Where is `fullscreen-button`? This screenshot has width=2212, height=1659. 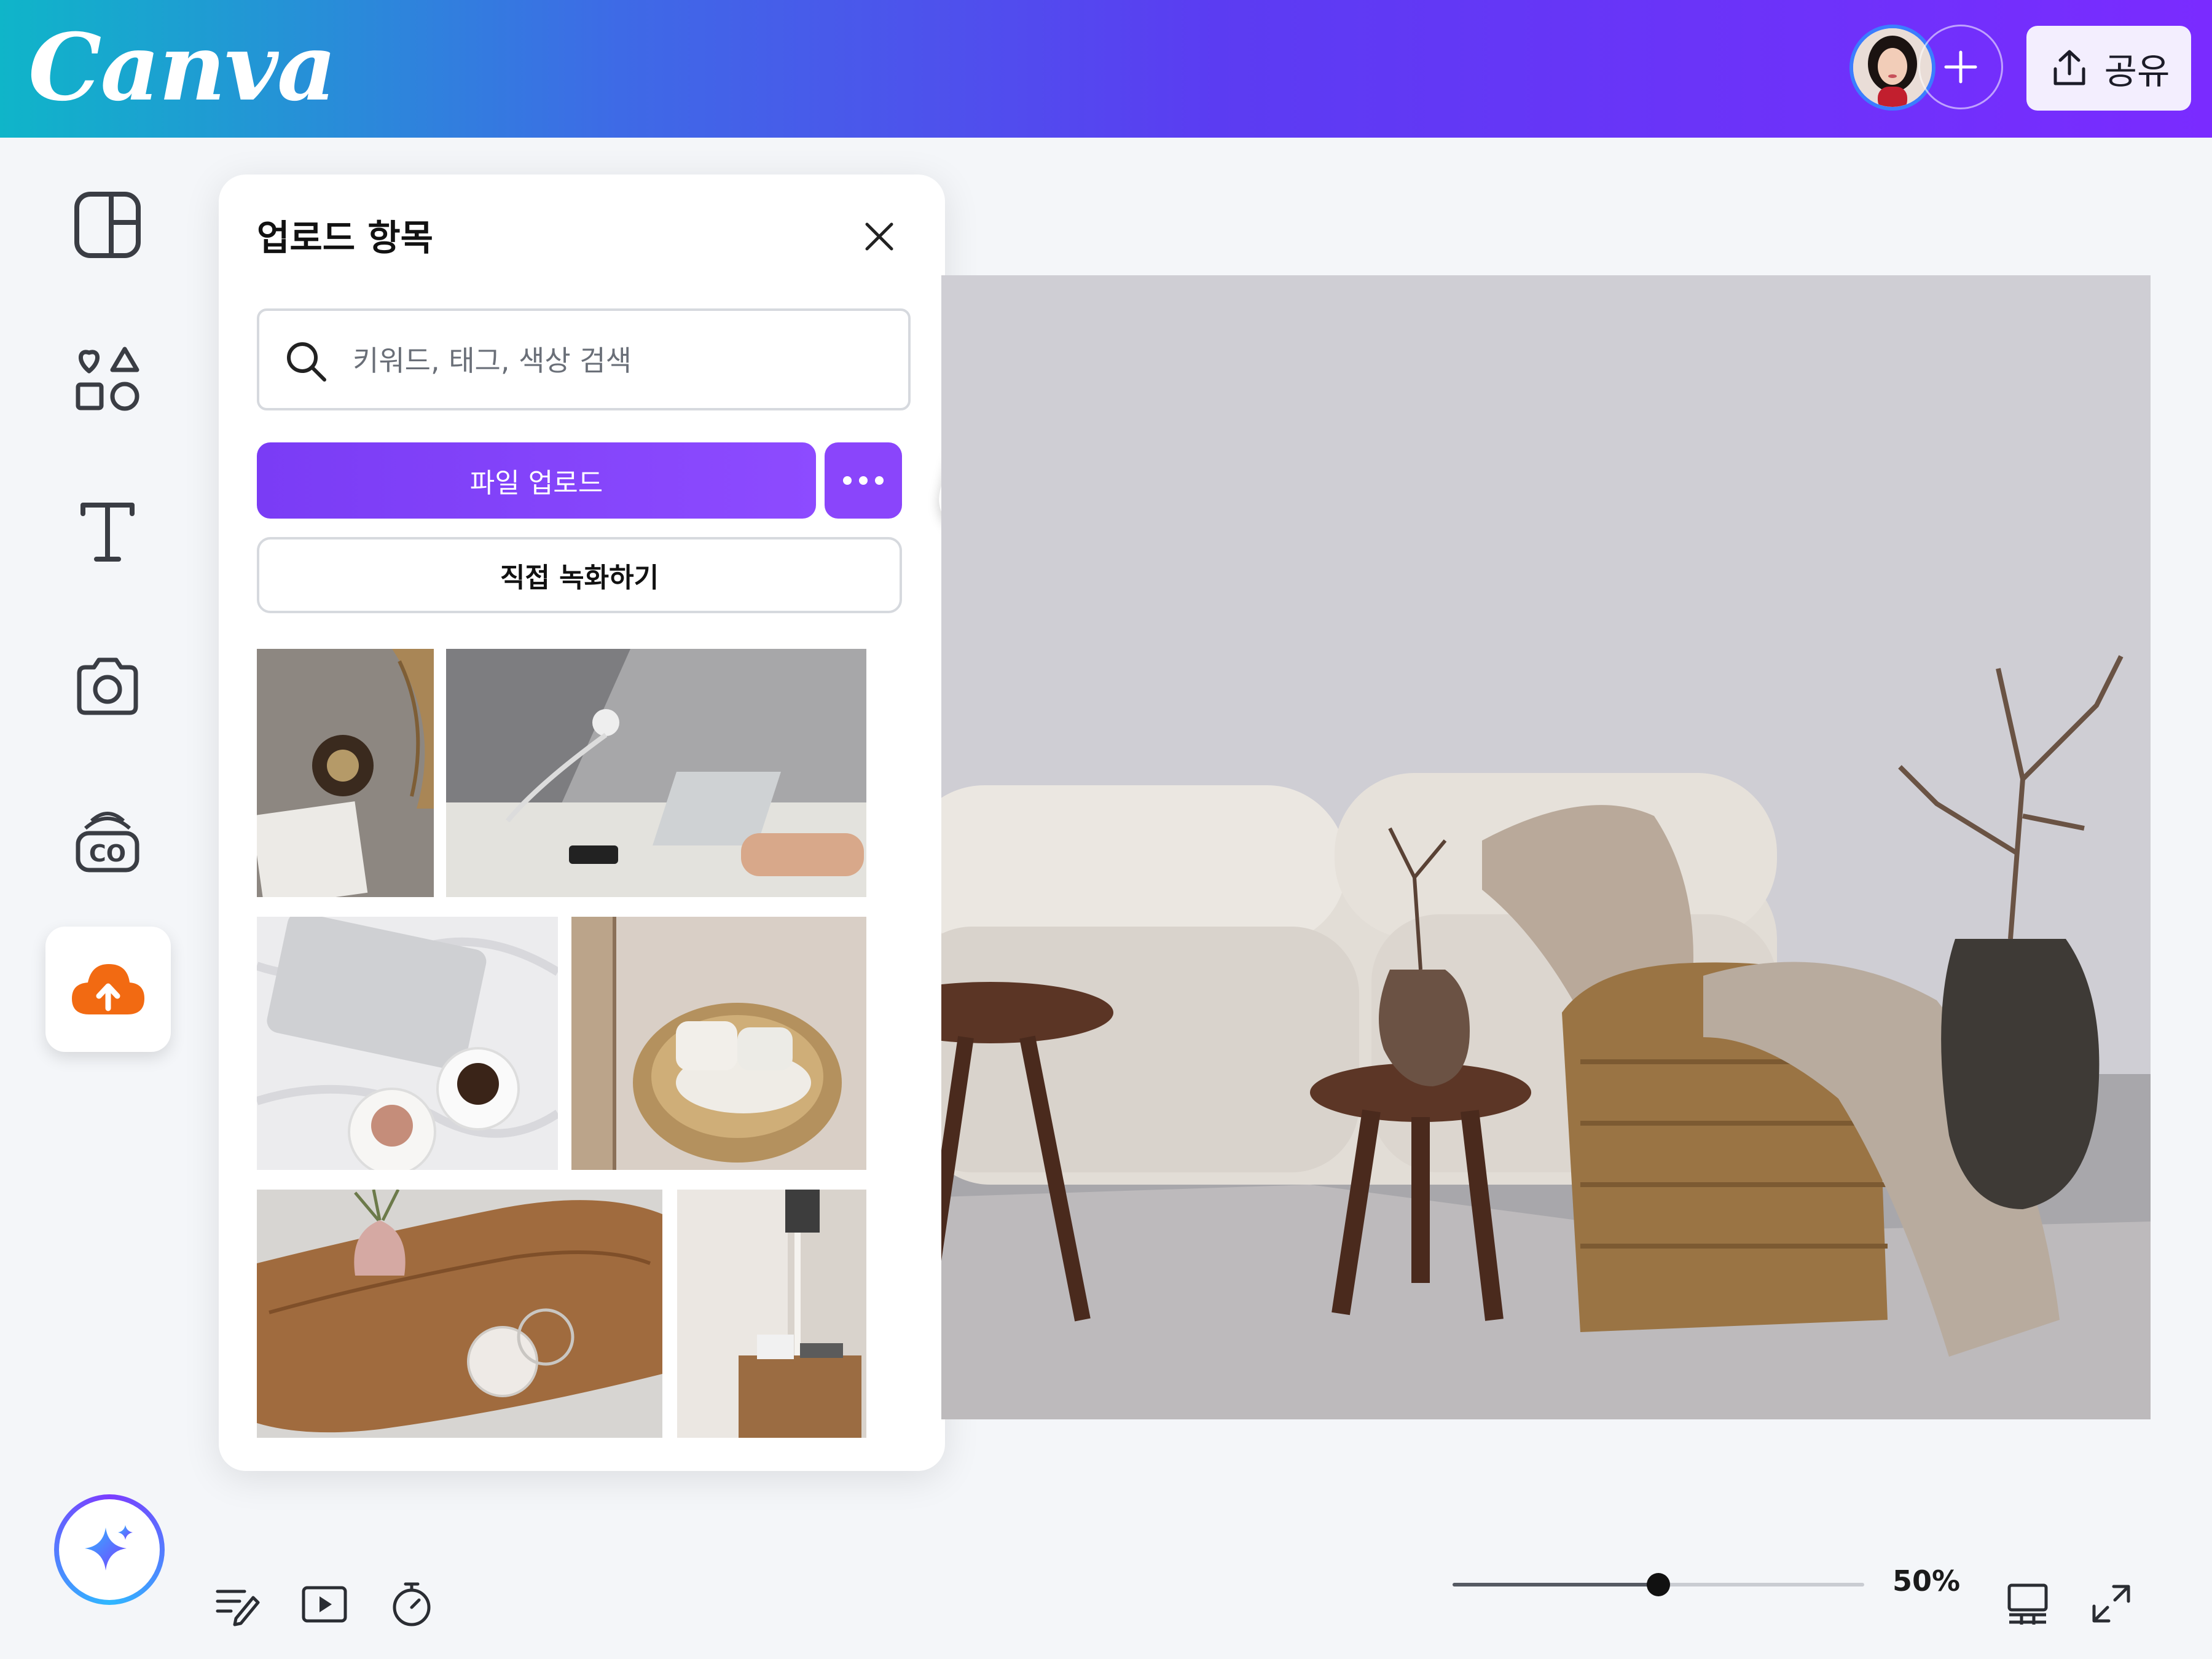
fullscreen-button is located at coordinates (2111, 1603).